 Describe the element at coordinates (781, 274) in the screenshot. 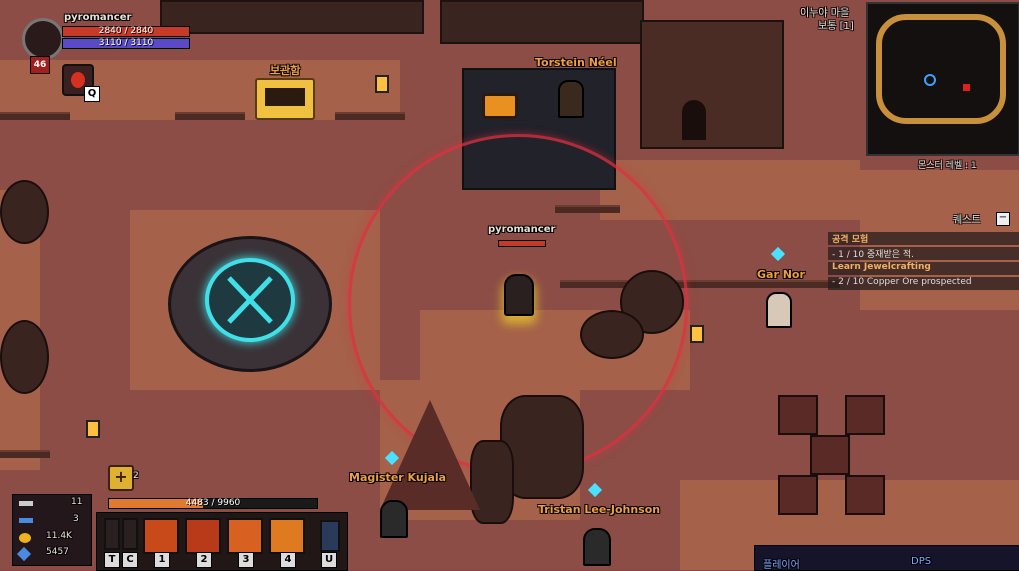

I see `npc-gar-nor-label: Gar Nor` at that location.